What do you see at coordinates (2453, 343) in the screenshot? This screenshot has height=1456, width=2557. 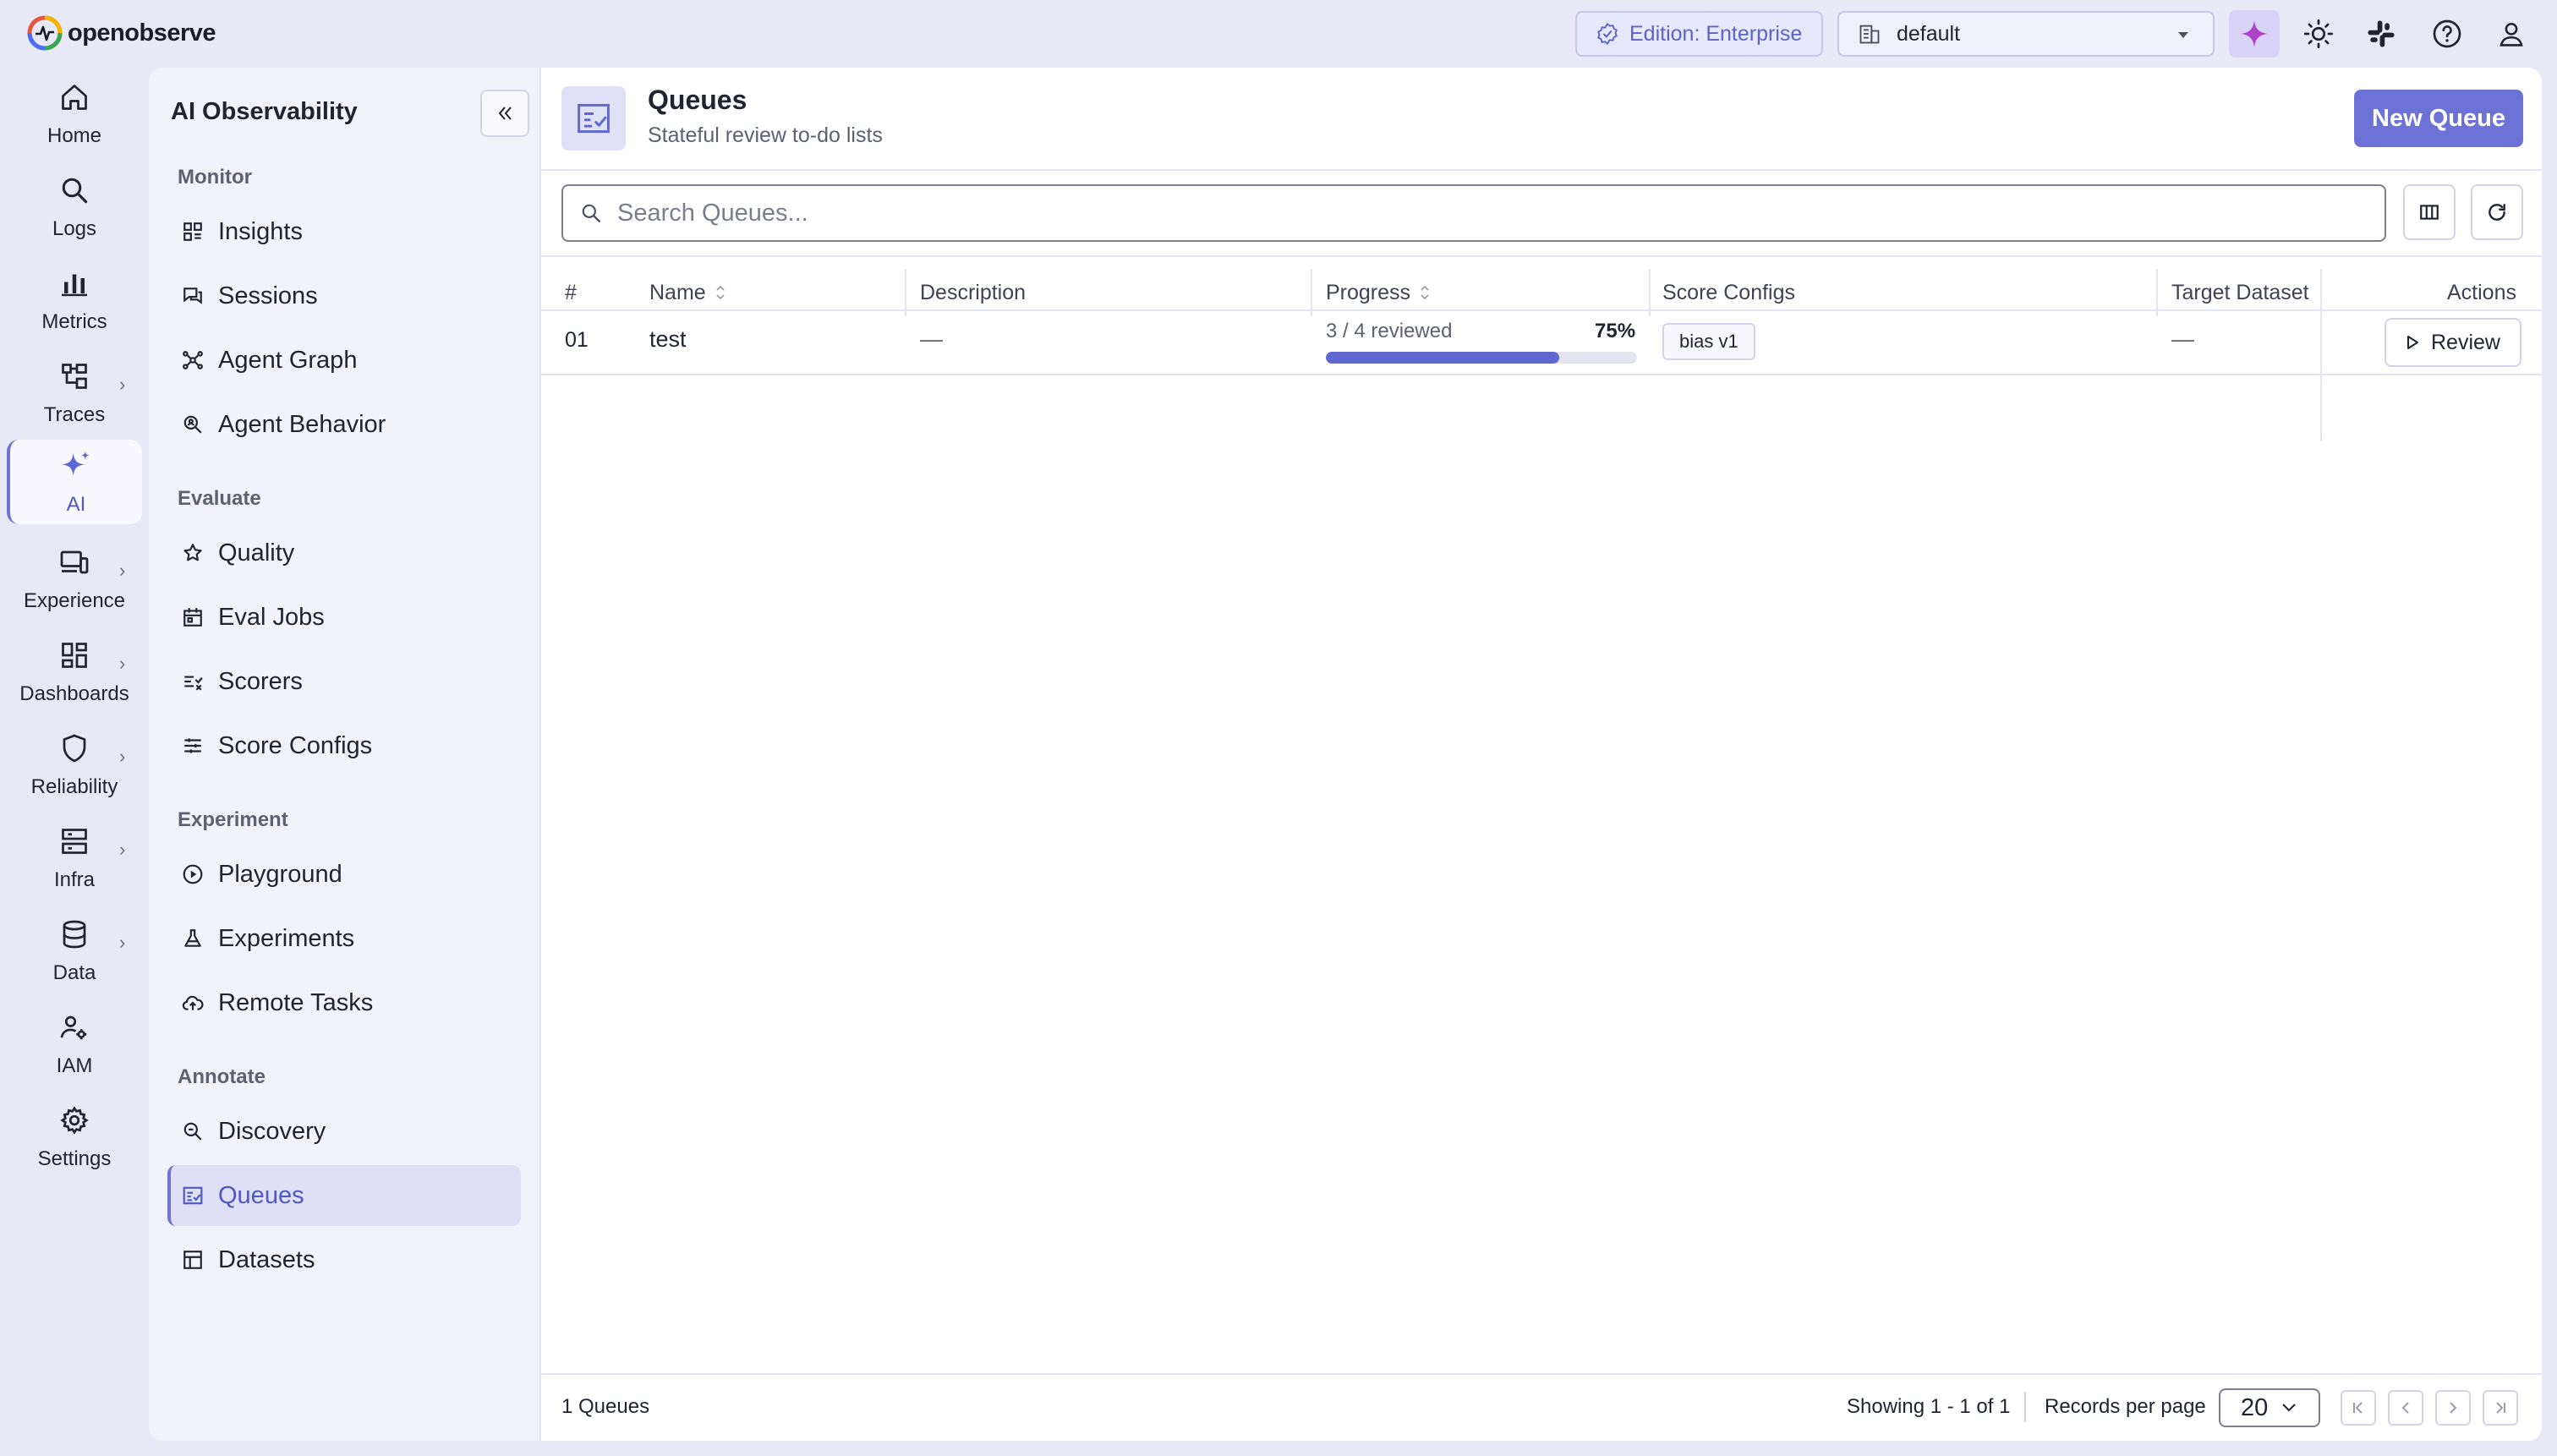 I see `review-button: Review` at bounding box center [2453, 343].